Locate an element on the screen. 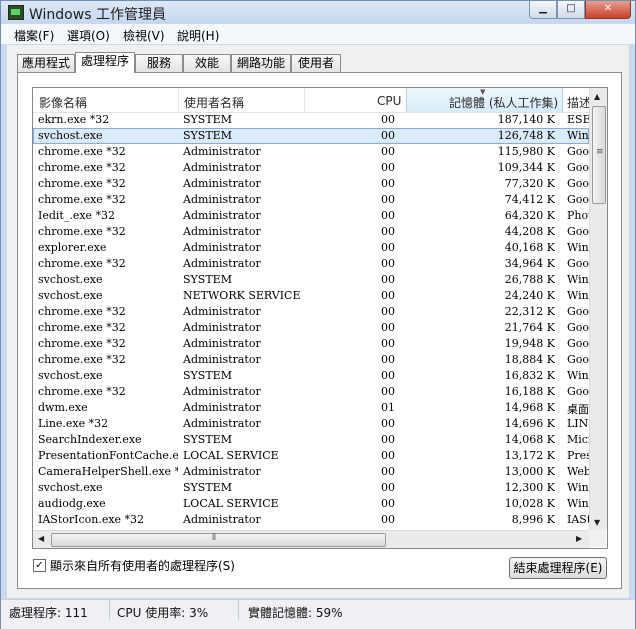 This screenshot has height=629, width=636. table-row: Line.exe *32 Administrator 00 14,696 K LINI is located at coordinates (311, 424).